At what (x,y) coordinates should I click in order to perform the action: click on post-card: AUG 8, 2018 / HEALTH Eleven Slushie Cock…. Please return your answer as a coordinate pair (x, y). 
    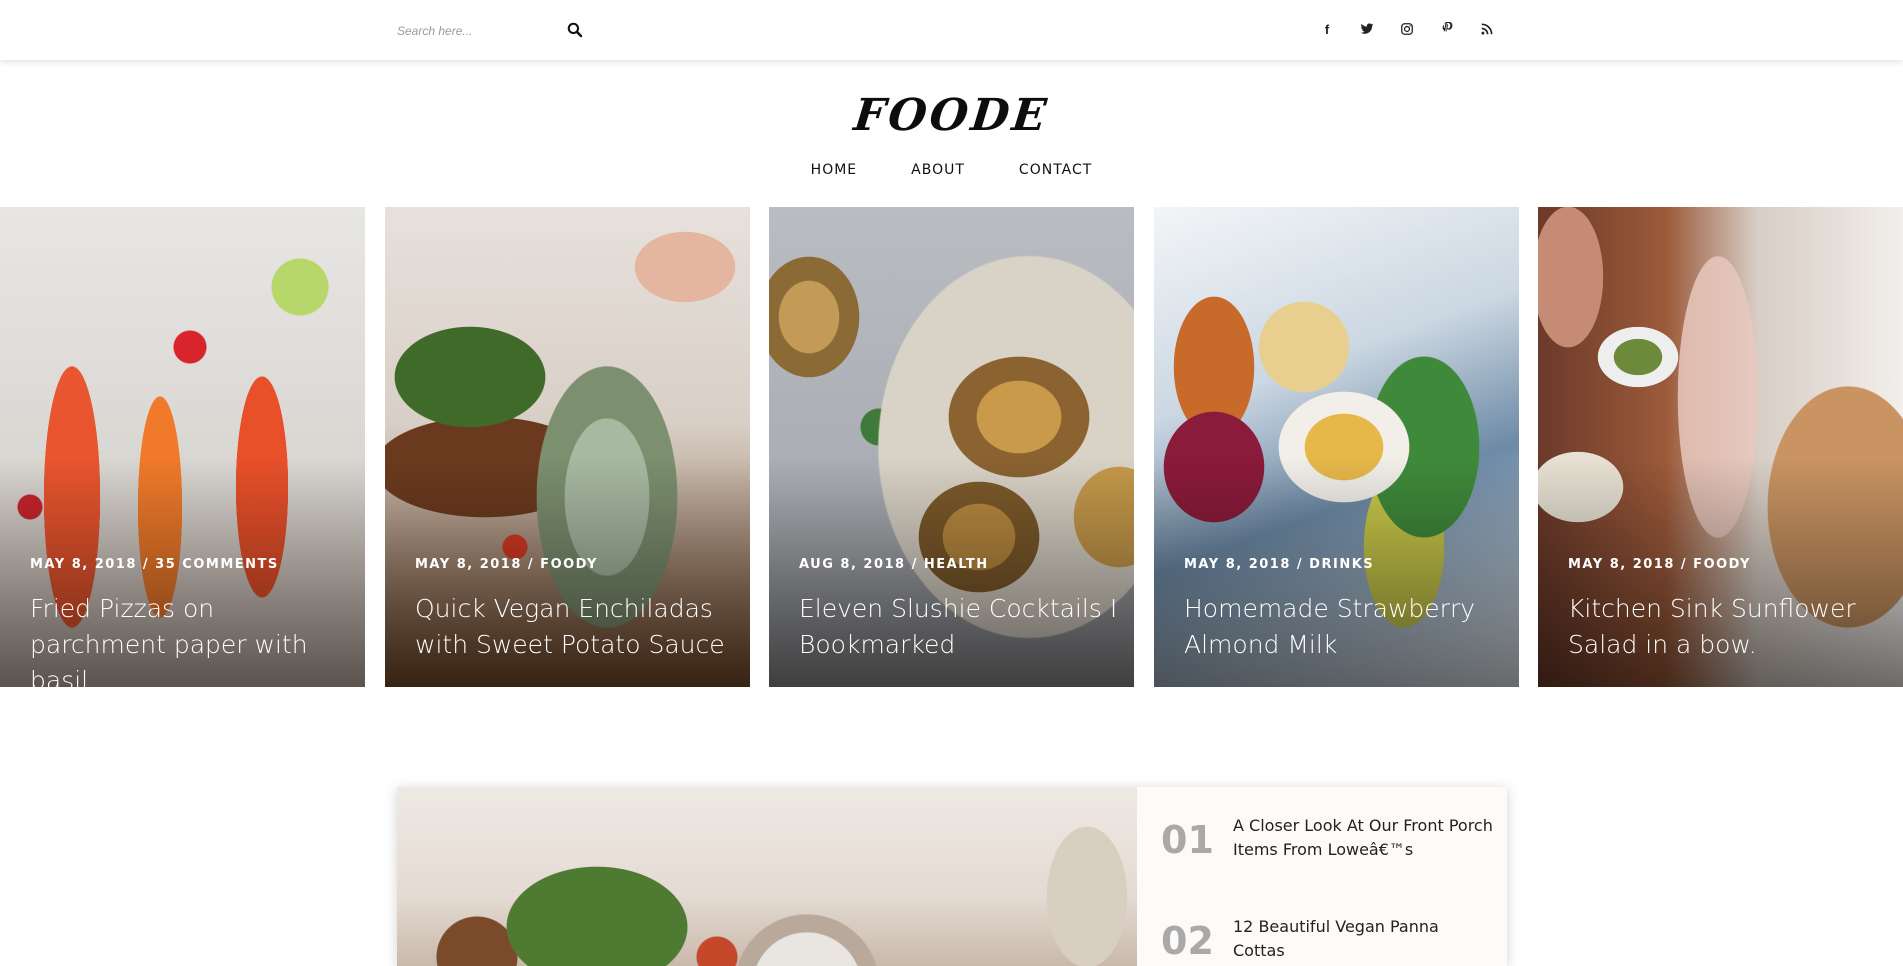
    Looking at the image, I should click on (951, 447).